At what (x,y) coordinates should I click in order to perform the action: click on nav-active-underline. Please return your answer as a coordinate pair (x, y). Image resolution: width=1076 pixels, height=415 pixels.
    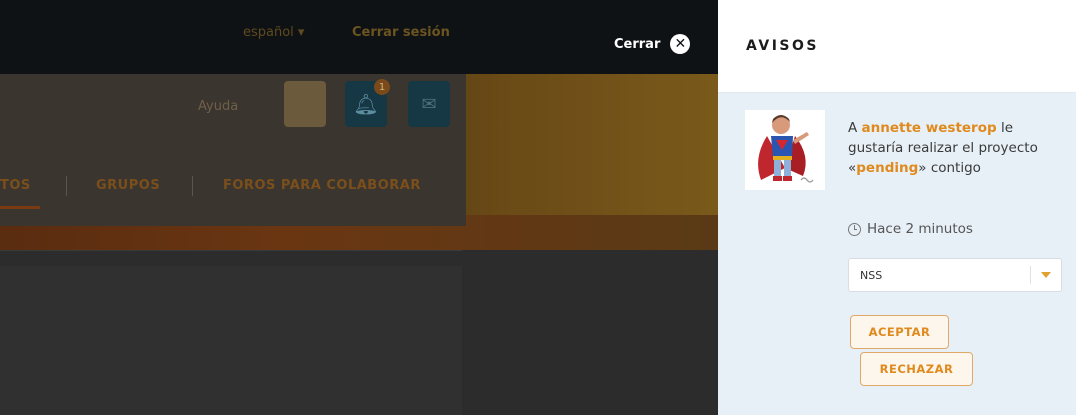
    Looking at the image, I should click on (20, 207).